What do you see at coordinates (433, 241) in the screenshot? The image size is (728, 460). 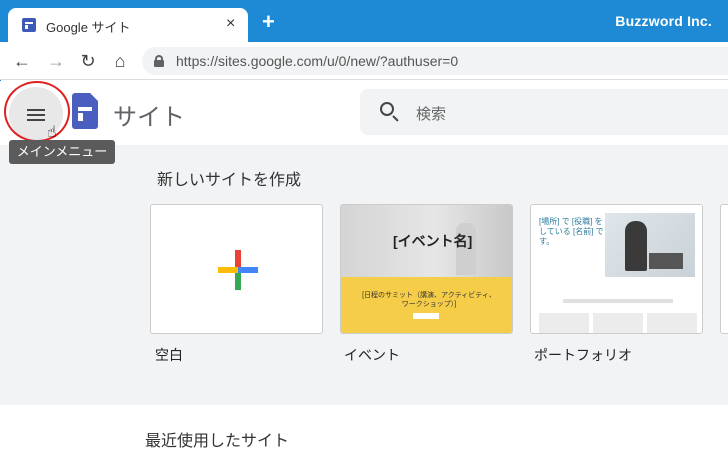 I see `event-thumbnail-title: [イベント名]` at bounding box center [433, 241].